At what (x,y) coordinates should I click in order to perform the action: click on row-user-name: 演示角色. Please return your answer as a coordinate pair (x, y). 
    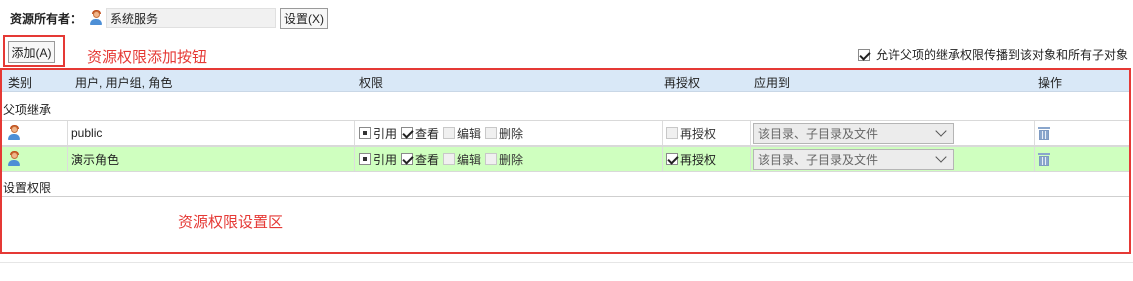
    Looking at the image, I should click on (95, 159).